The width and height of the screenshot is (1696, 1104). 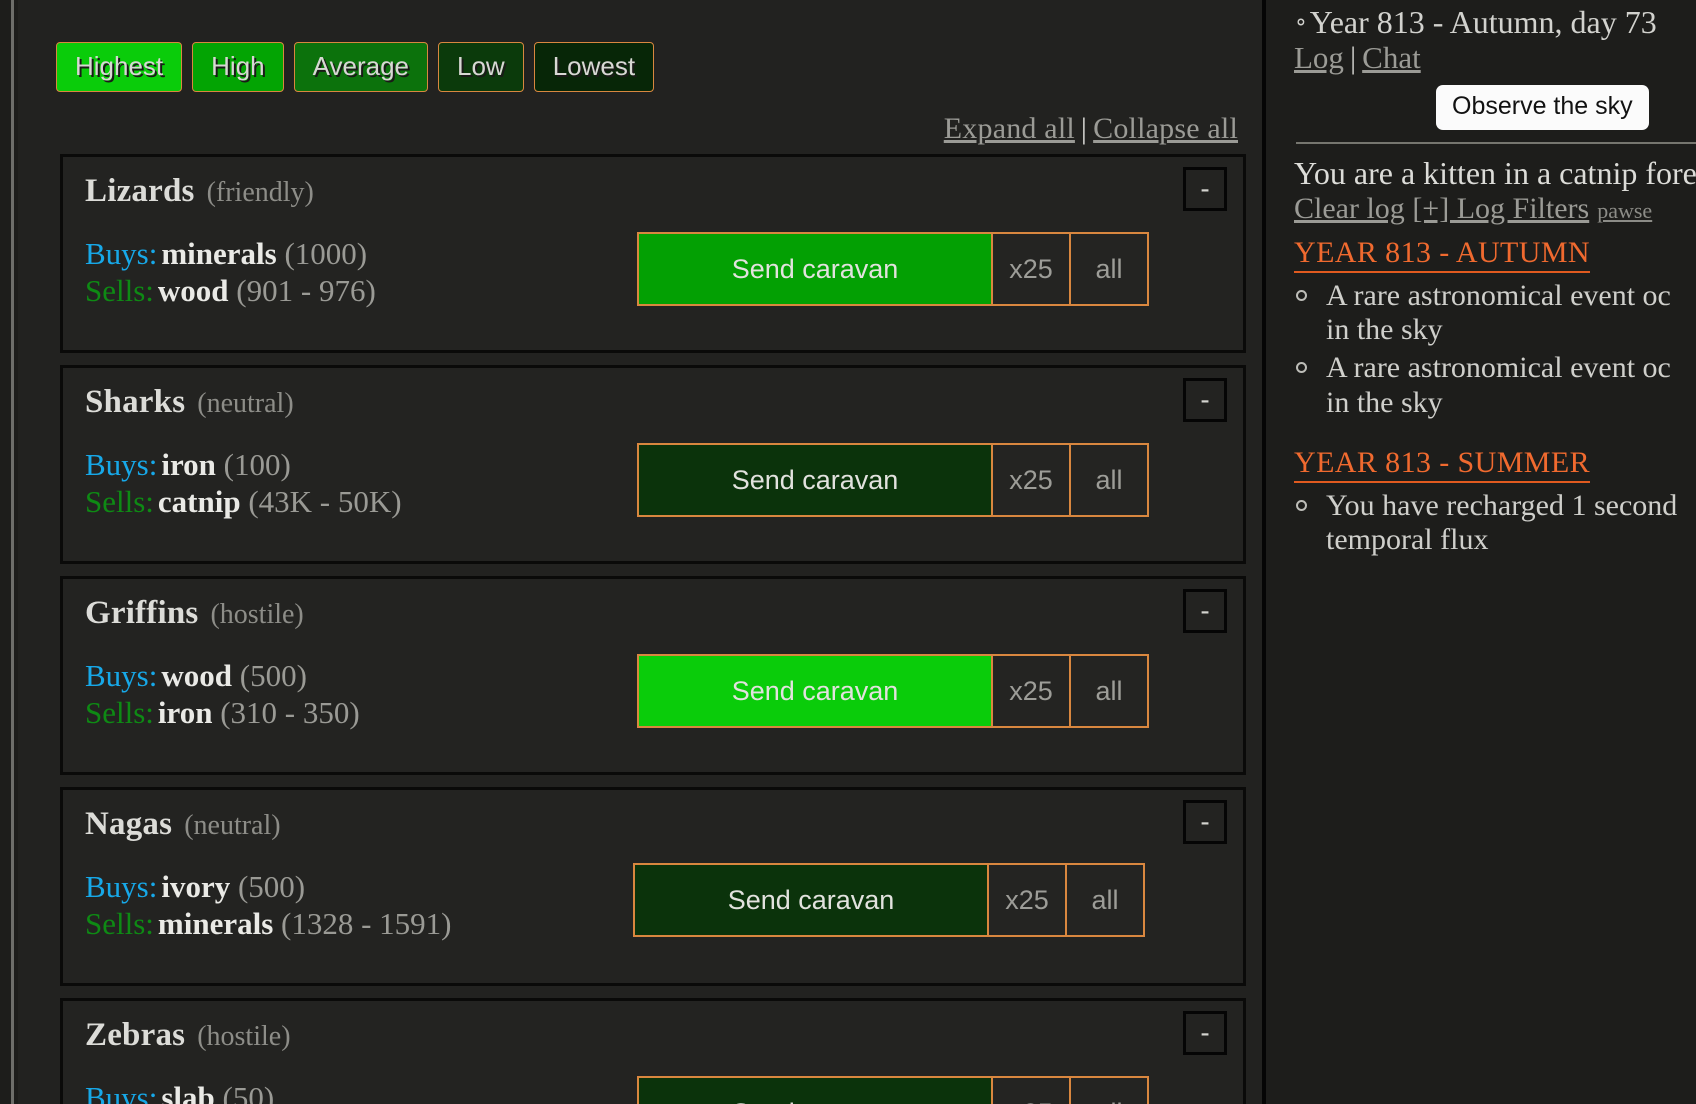 What do you see at coordinates (655, 1035) in the screenshot?
I see `race-header: Zebras (hostile)` at bounding box center [655, 1035].